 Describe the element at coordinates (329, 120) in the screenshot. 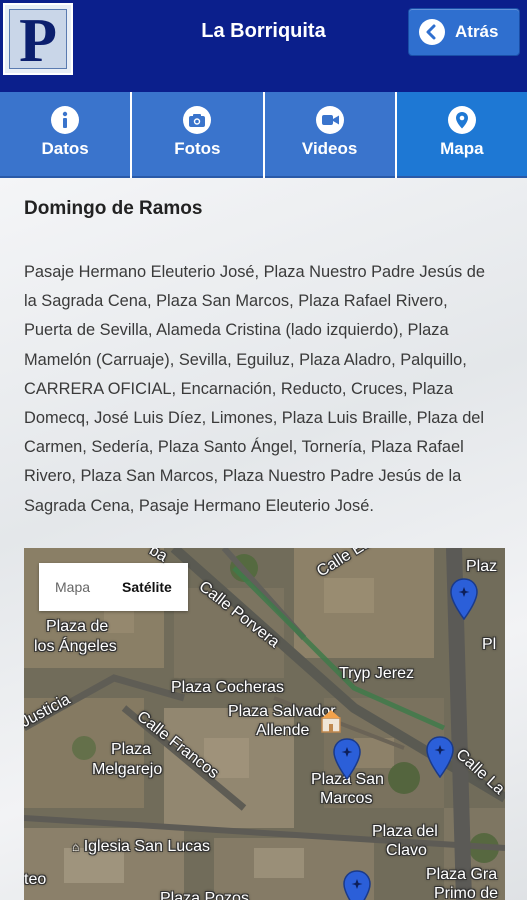

I see `video-icon` at that location.